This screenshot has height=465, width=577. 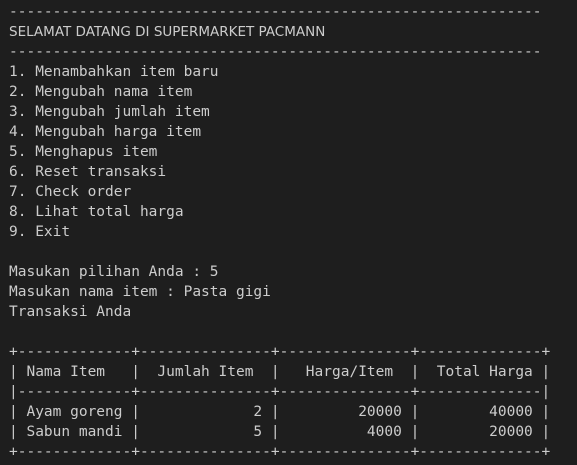 What do you see at coordinates (88, 172) in the screenshot?
I see `menu-item-reset: 6. Reset transaksi` at bounding box center [88, 172].